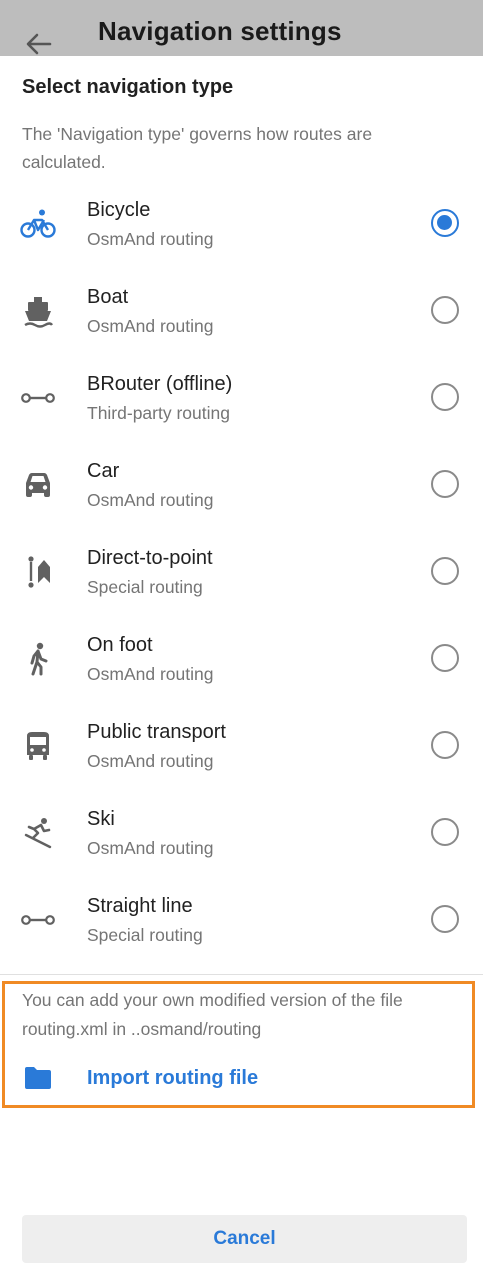 This screenshot has height=1280, width=483. Describe the element at coordinates (108, 297) in the screenshot. I see `nav-type-title: Boat` at that location.